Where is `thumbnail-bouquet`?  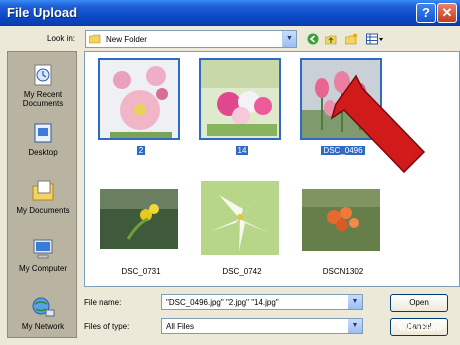
thumbnail-bouquet is located at coordinates (240, 99).